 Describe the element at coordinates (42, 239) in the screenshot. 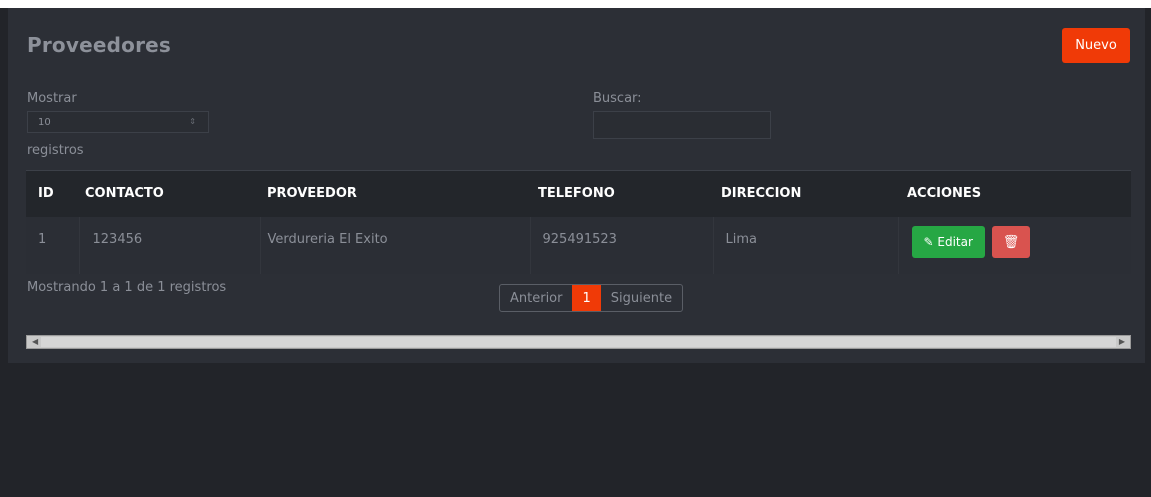

I see `cell-id: 1` at that location.